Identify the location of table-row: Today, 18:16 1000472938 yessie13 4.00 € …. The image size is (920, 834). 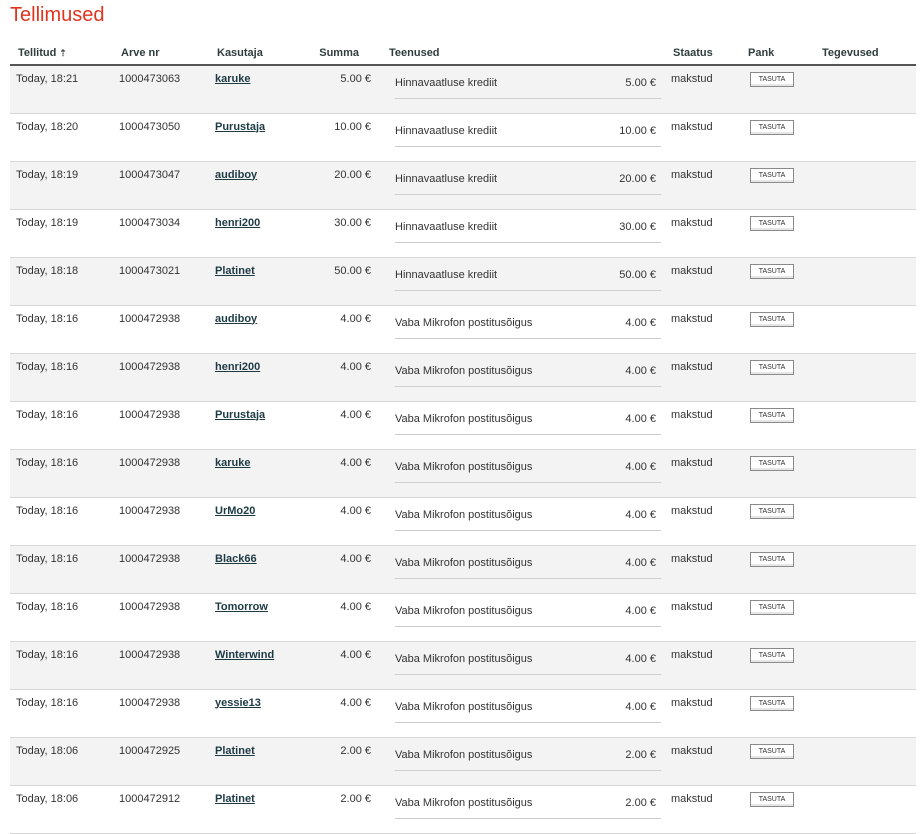
(463, 713).